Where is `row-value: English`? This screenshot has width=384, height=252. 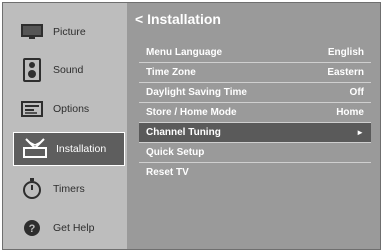
row-value: English is located at coordinates (345, 52).